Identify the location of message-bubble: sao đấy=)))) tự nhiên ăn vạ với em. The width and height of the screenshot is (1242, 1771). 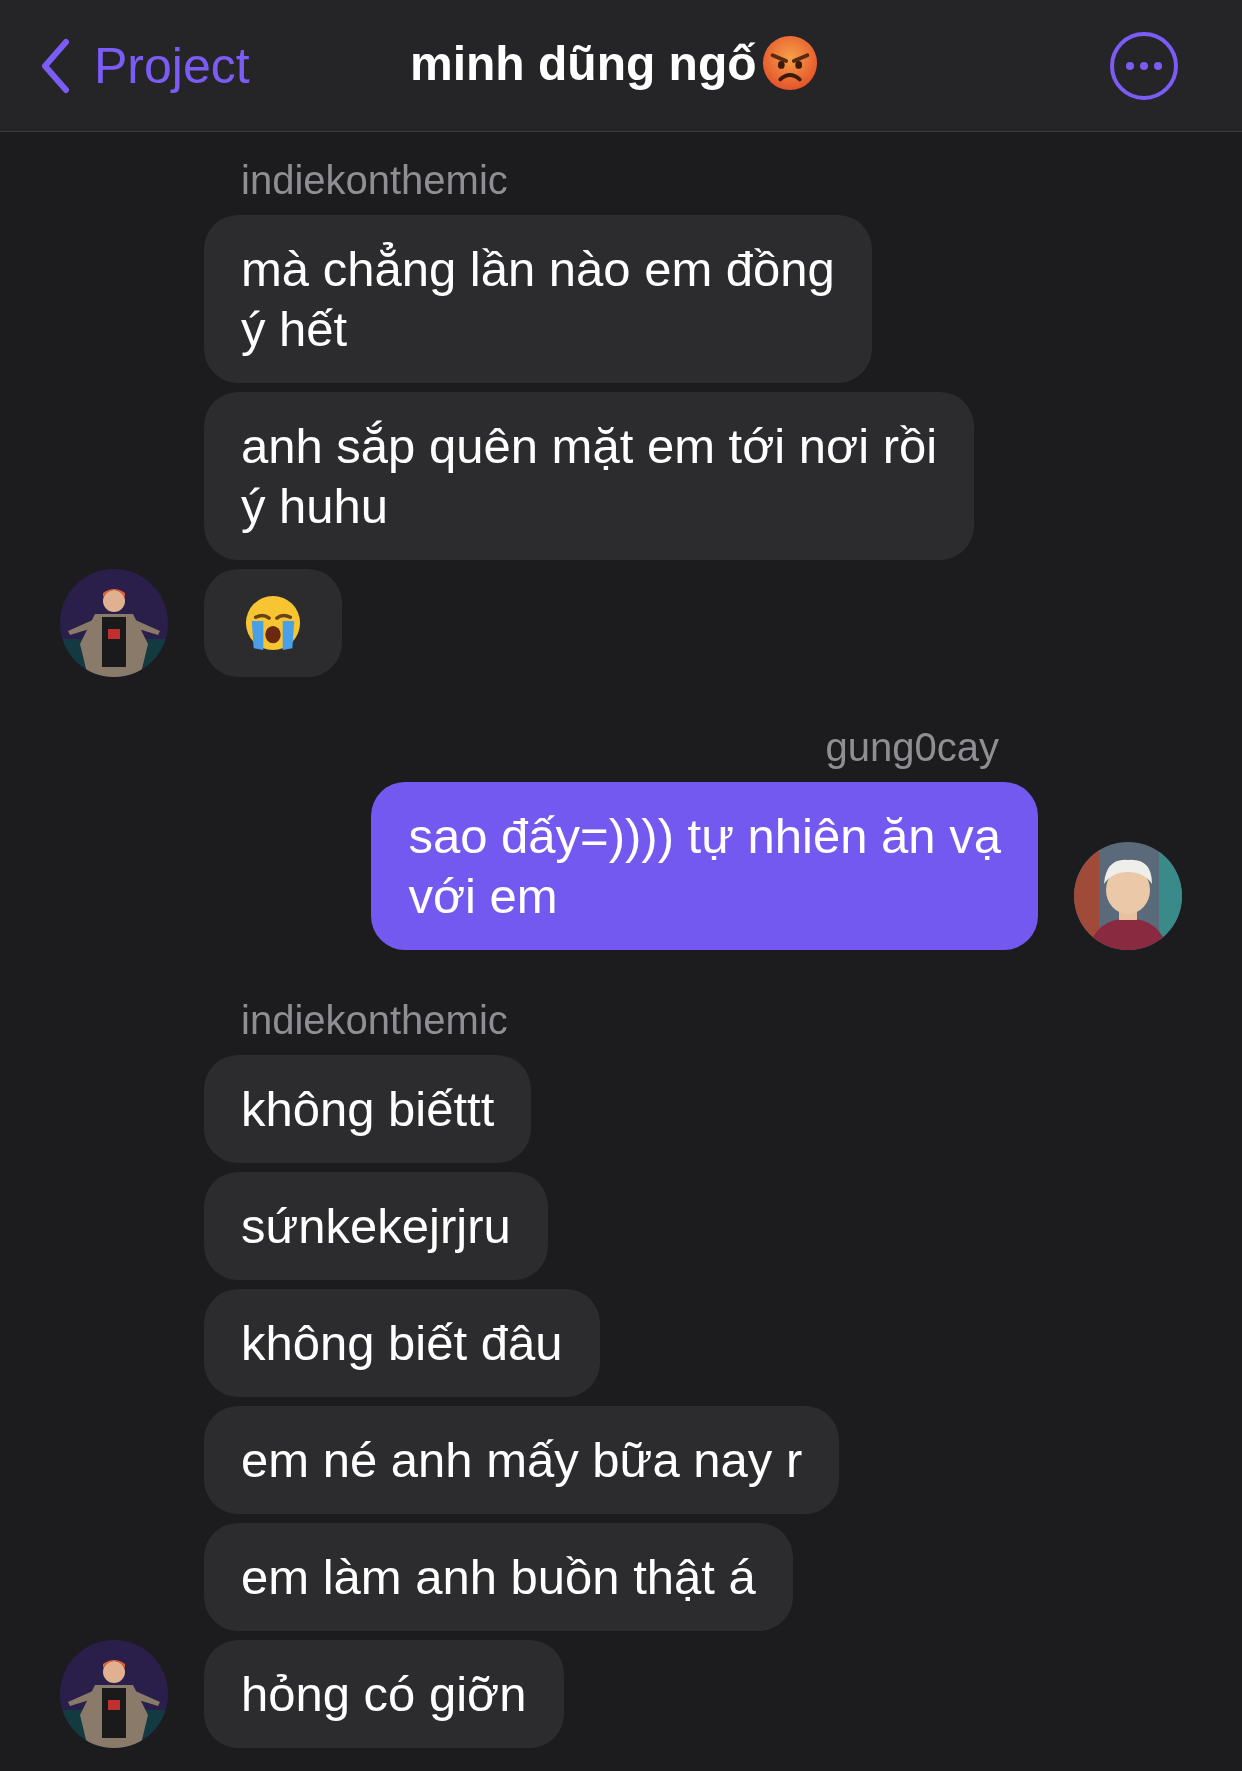
(704, 866).